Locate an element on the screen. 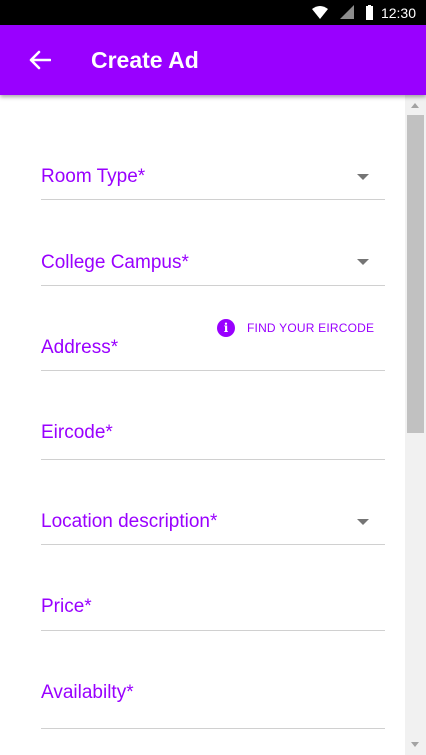 The width and height of the screenshot is (426, 755). availability-label: Availabilty* is located at coordinates (87, 692).